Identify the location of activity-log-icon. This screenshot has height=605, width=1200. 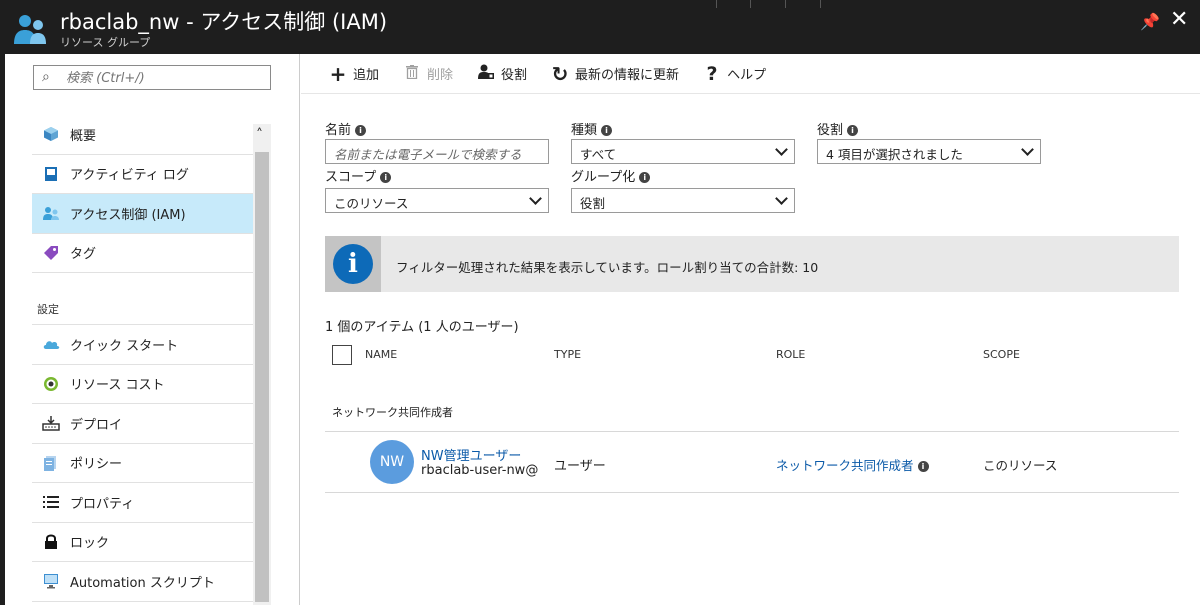
(51, 174).